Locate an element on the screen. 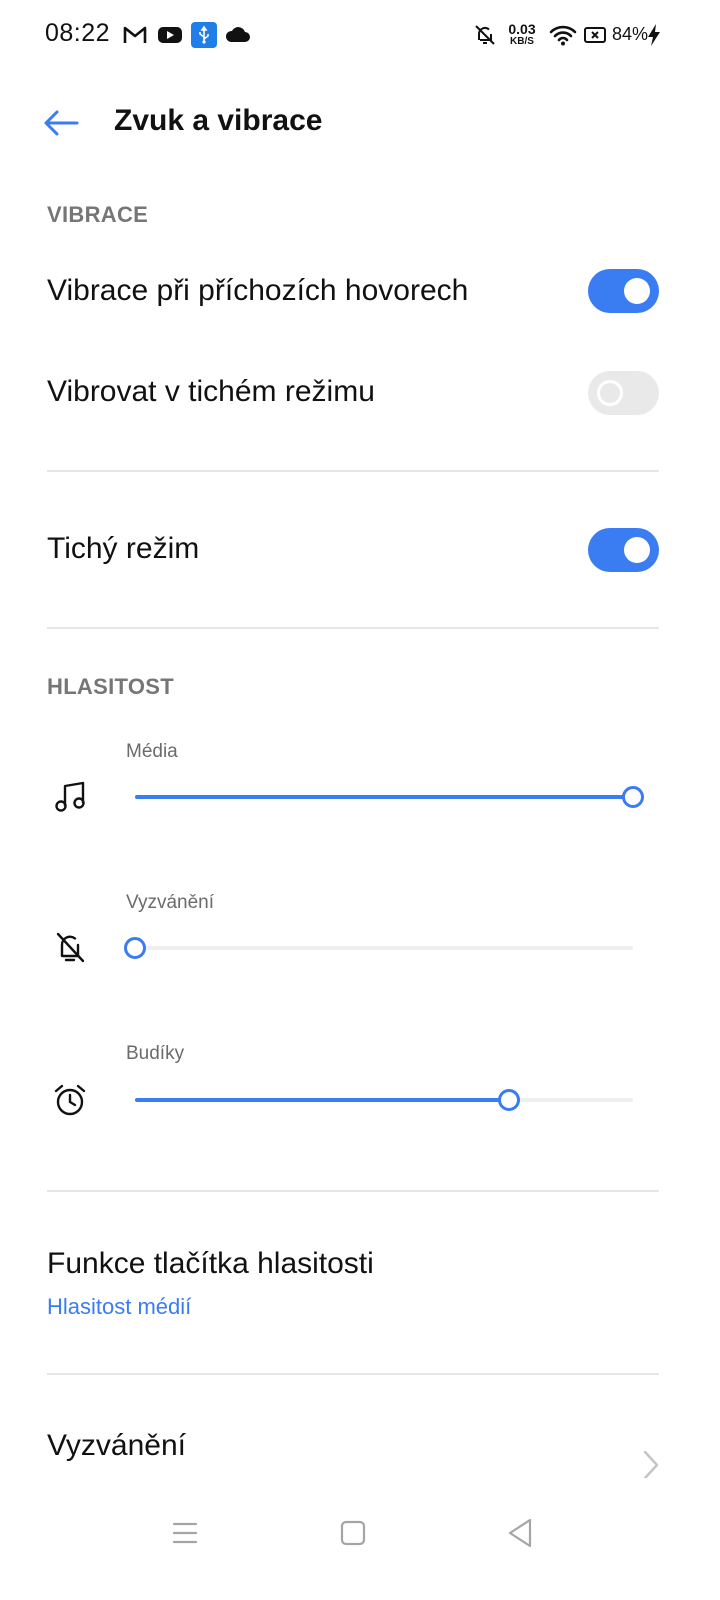 This screenshot has width=720, height=1600. net-speed: 0.03 KB/S is located at coordinates (522, 34).